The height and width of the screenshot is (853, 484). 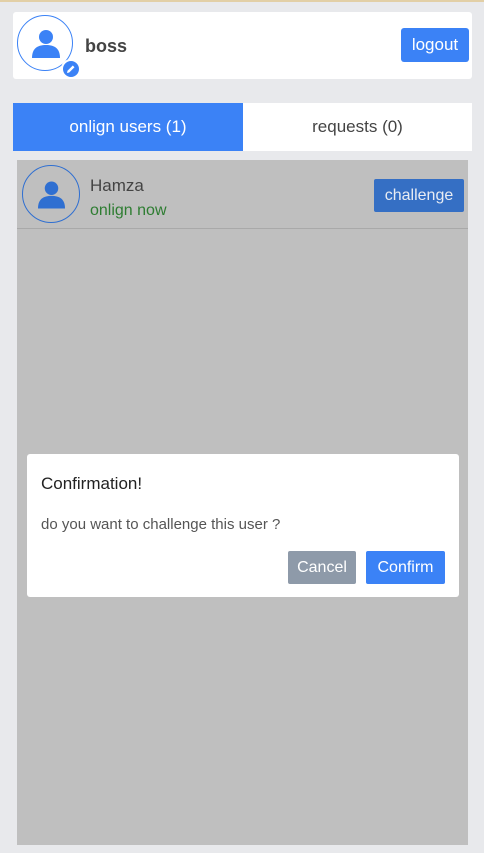 What do you see at coordinates (405, 567) in the screenshot?
I see `confirm-button: Confirm` at bounding box center [405, 567].